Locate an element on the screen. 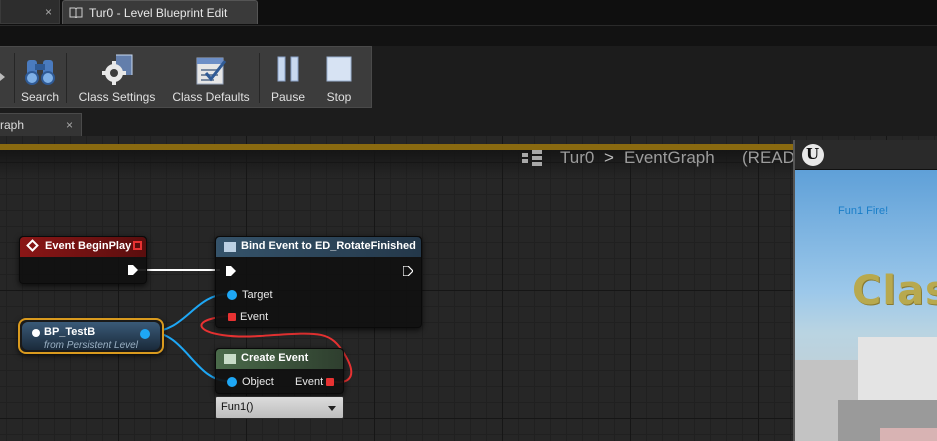 This screenshot has height=441, width=937. node-title: Create Event is located at coordinates (275, 358).